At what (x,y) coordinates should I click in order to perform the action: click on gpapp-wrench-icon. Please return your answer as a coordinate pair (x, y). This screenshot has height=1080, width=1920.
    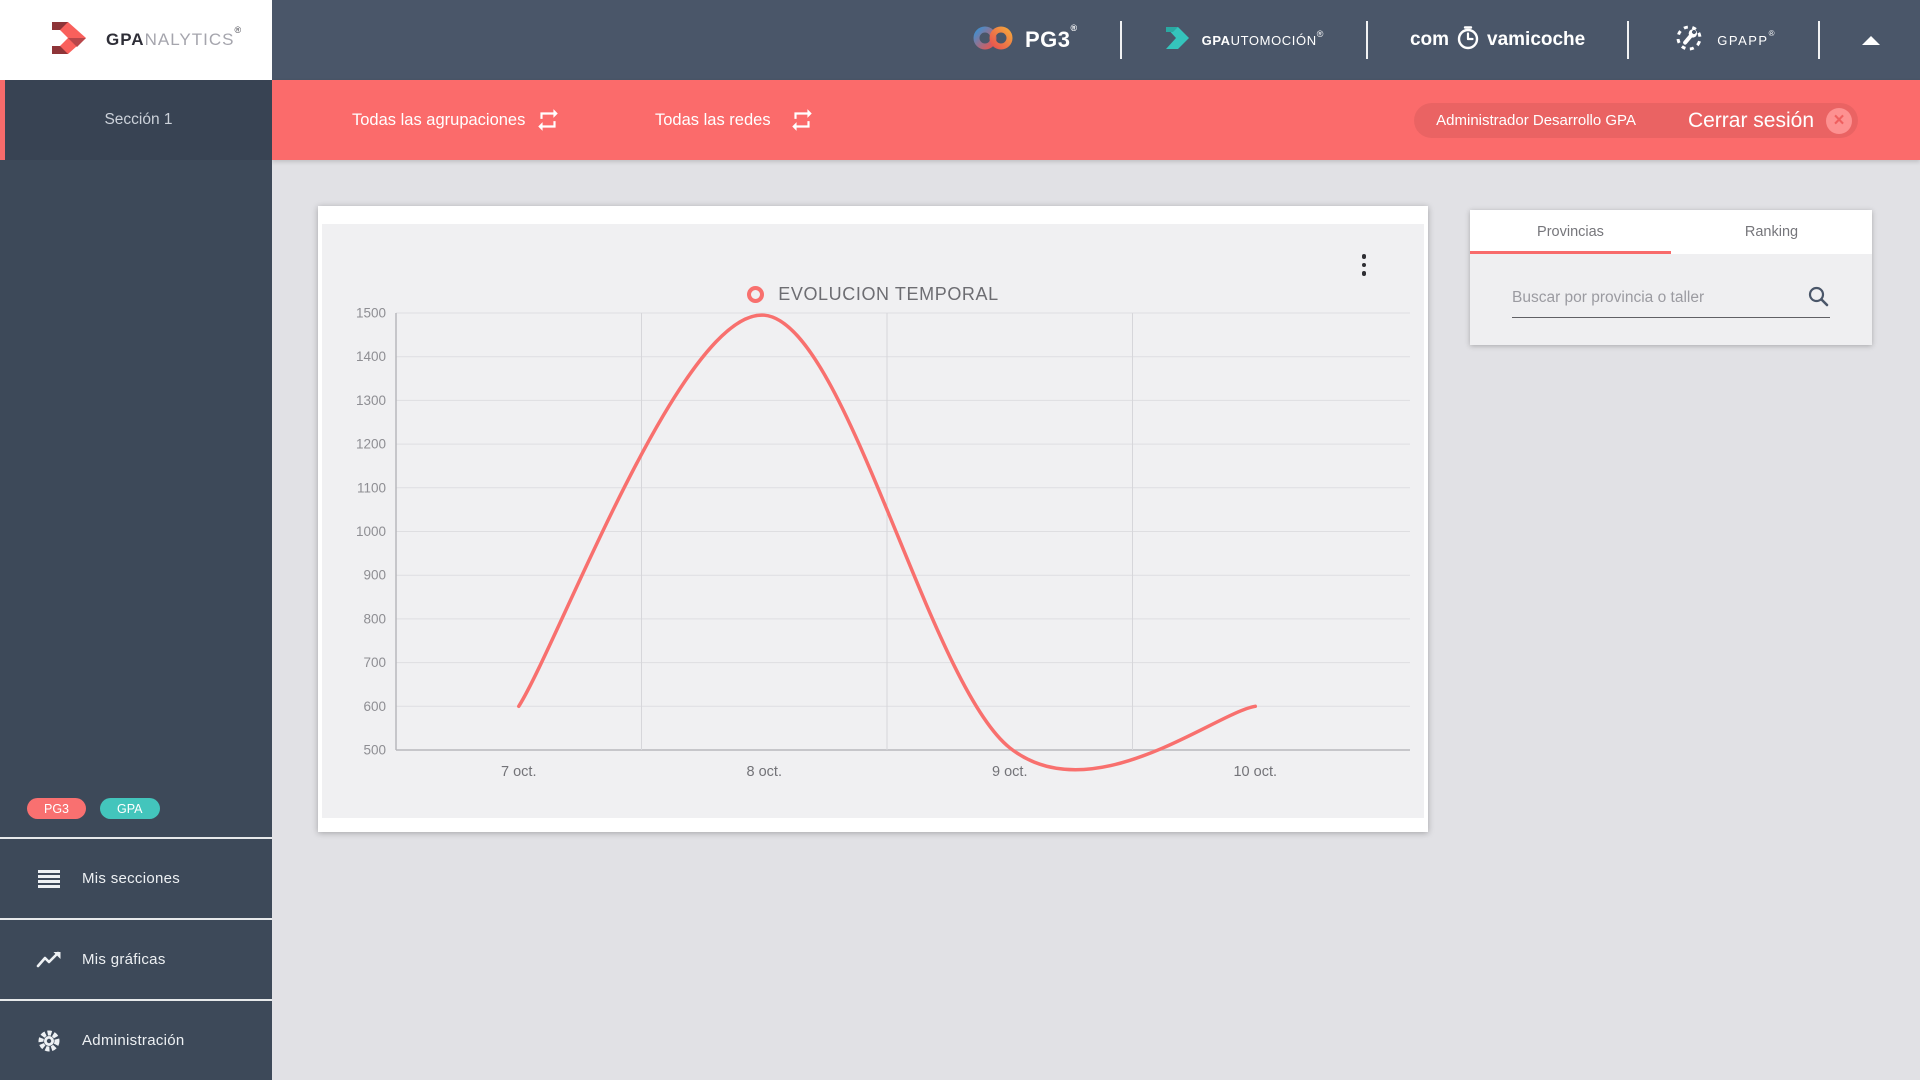
    Looking at the image, I should click on (1689, 40).